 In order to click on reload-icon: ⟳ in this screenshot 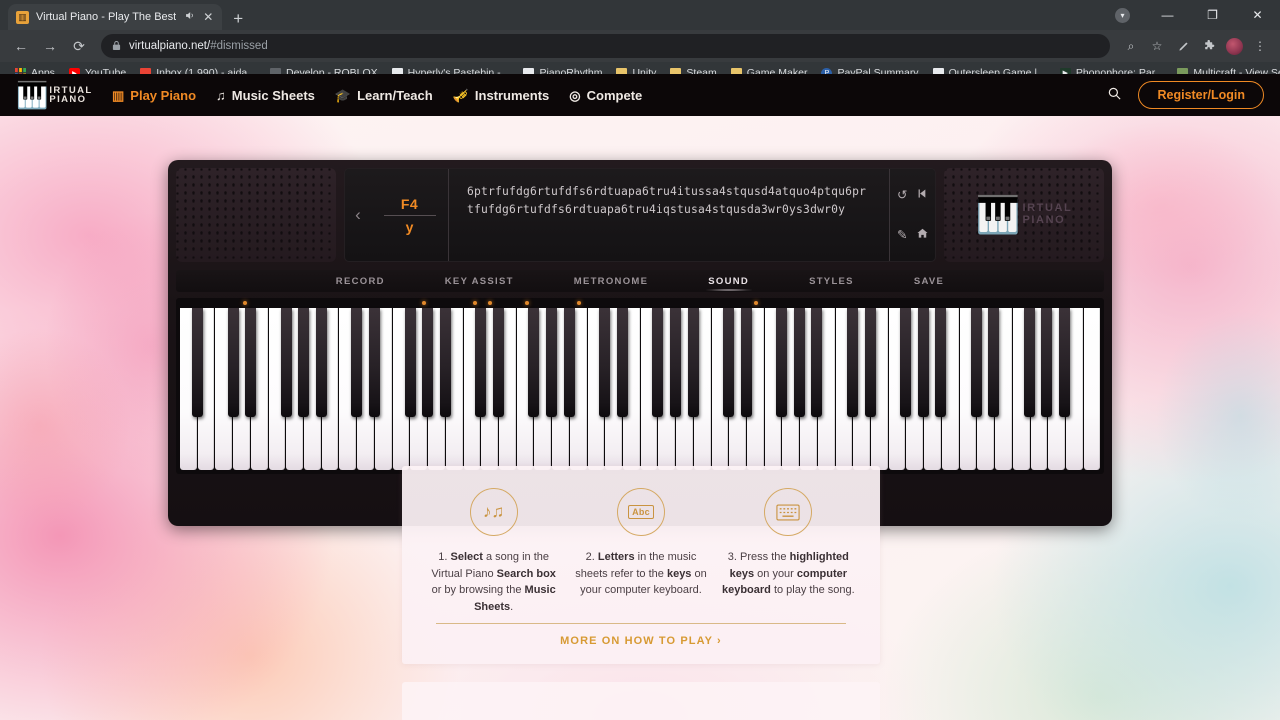, I will do `click(79, 46)`.